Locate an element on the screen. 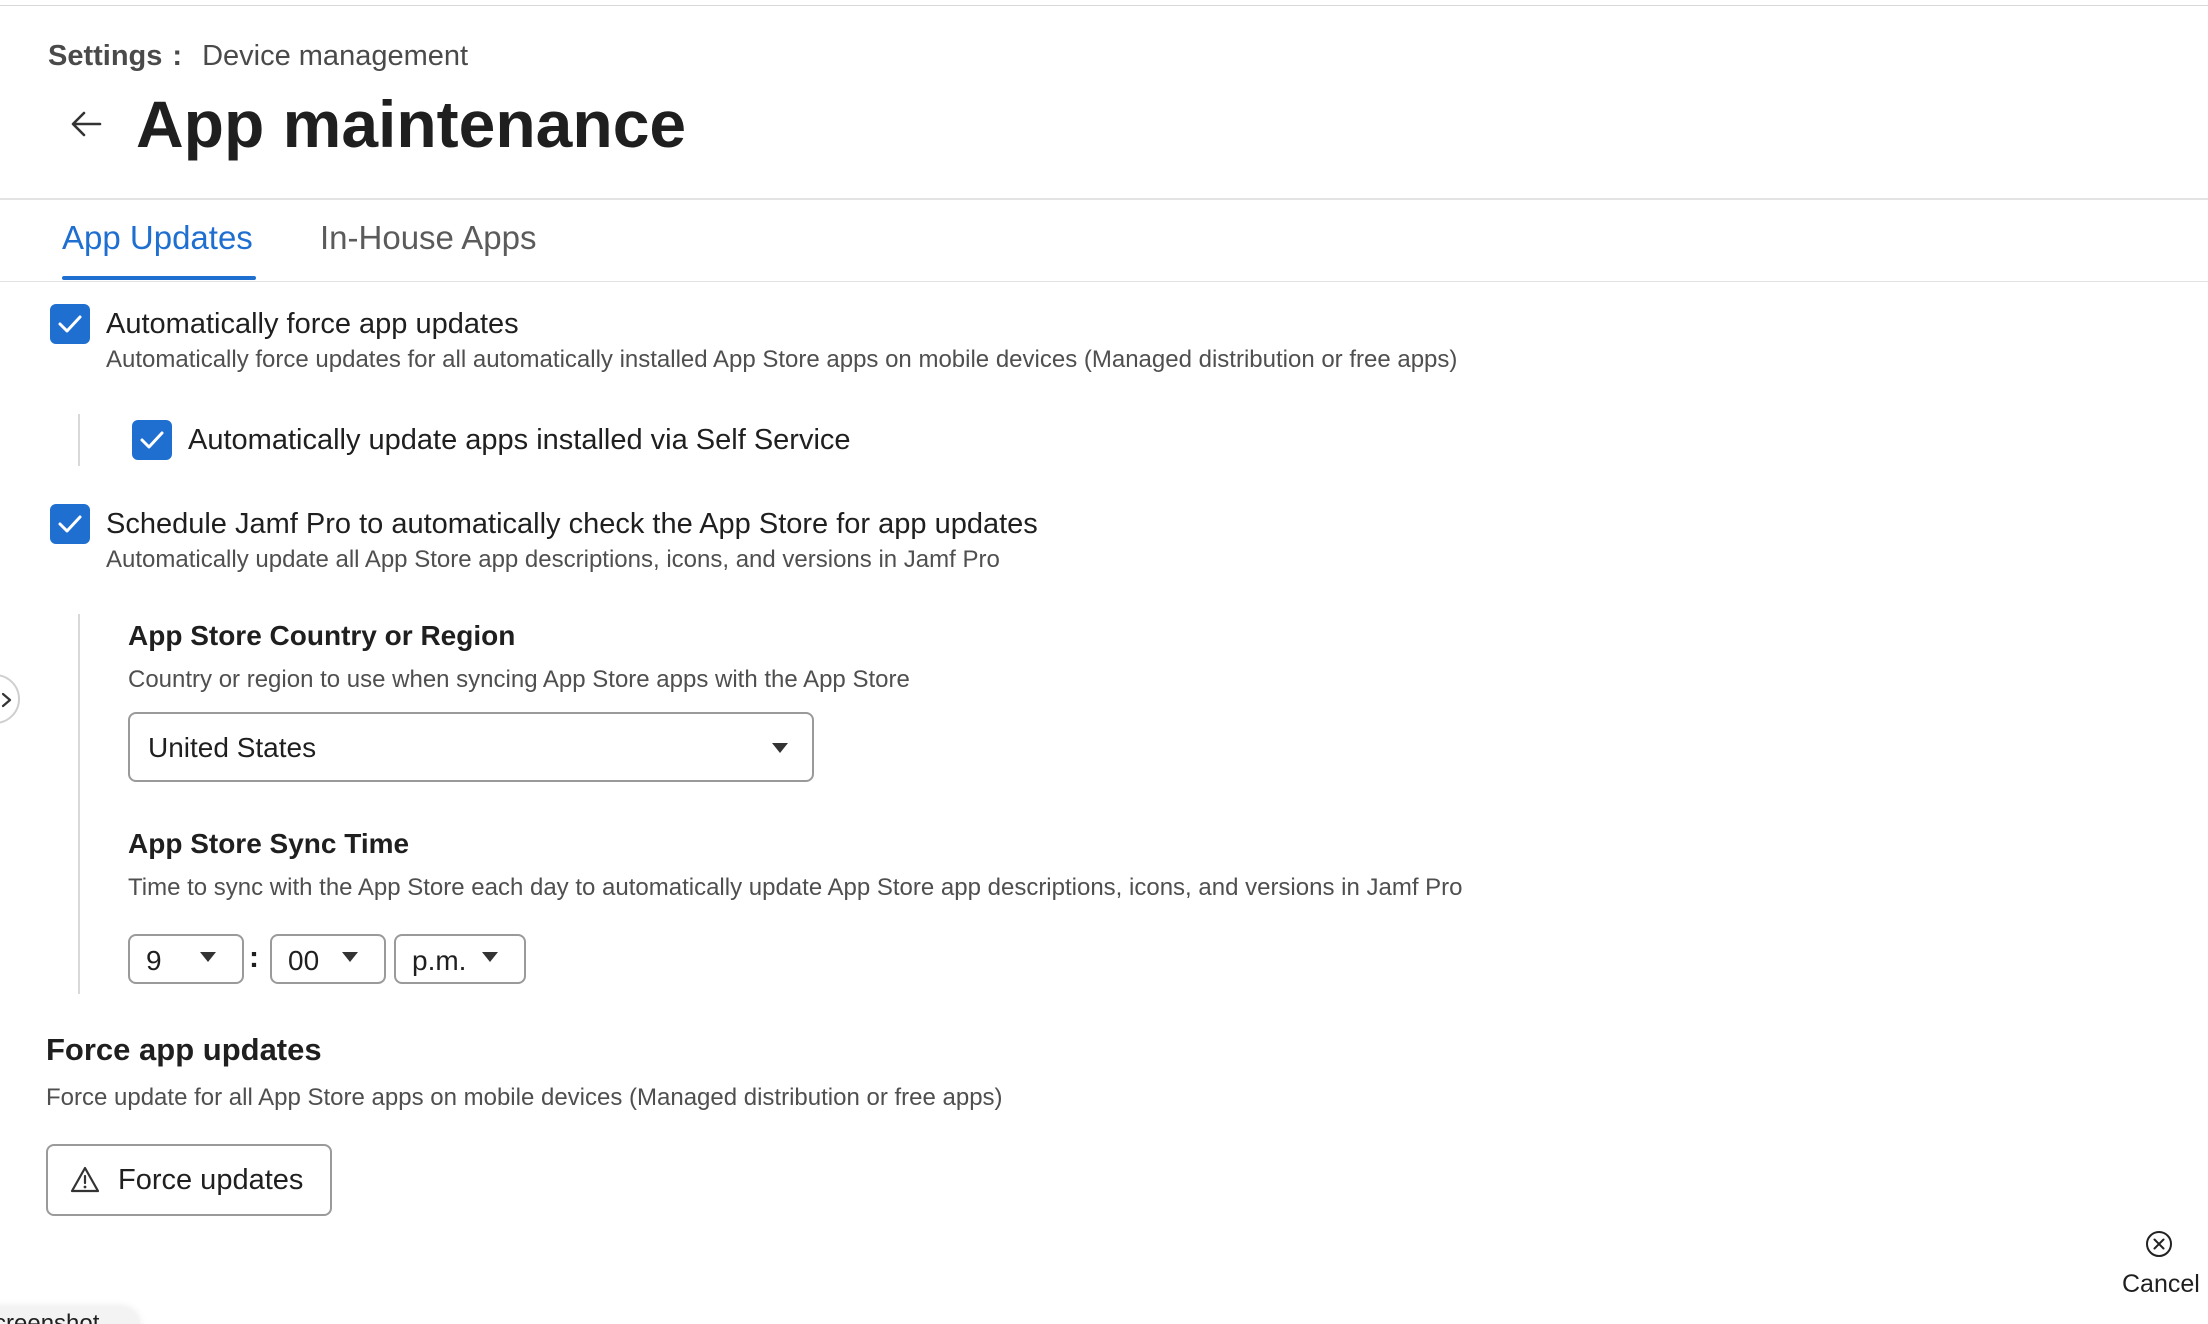  breadcrumb-settings-link: Settings is located at coordinates (105, 56).